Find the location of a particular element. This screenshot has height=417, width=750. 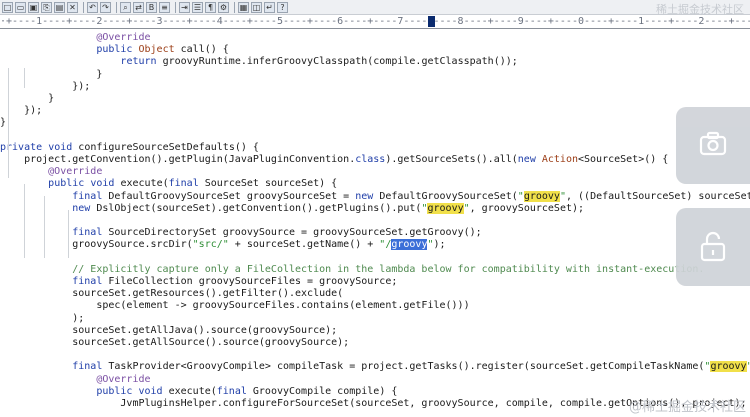

code-token: Object is located at coordinates (156, 50).